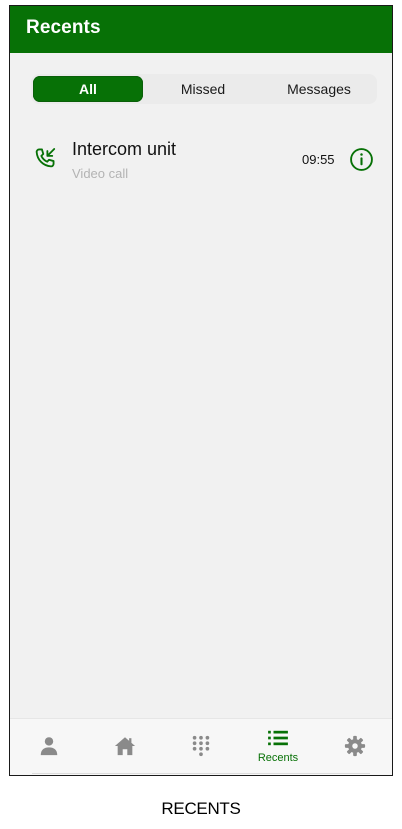 The width and height of the screenshot is (402, 829). I want to click on nav-settings, so click(354, 747).